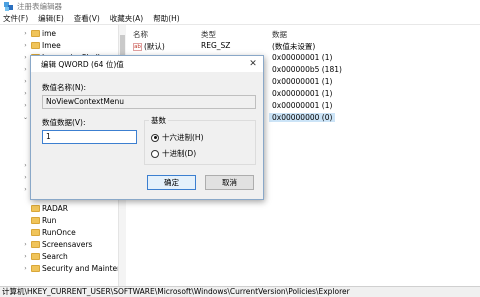 The image size is (480, 297). I want to click on value-name-label: 数值名称(N):, so click(64, 87).